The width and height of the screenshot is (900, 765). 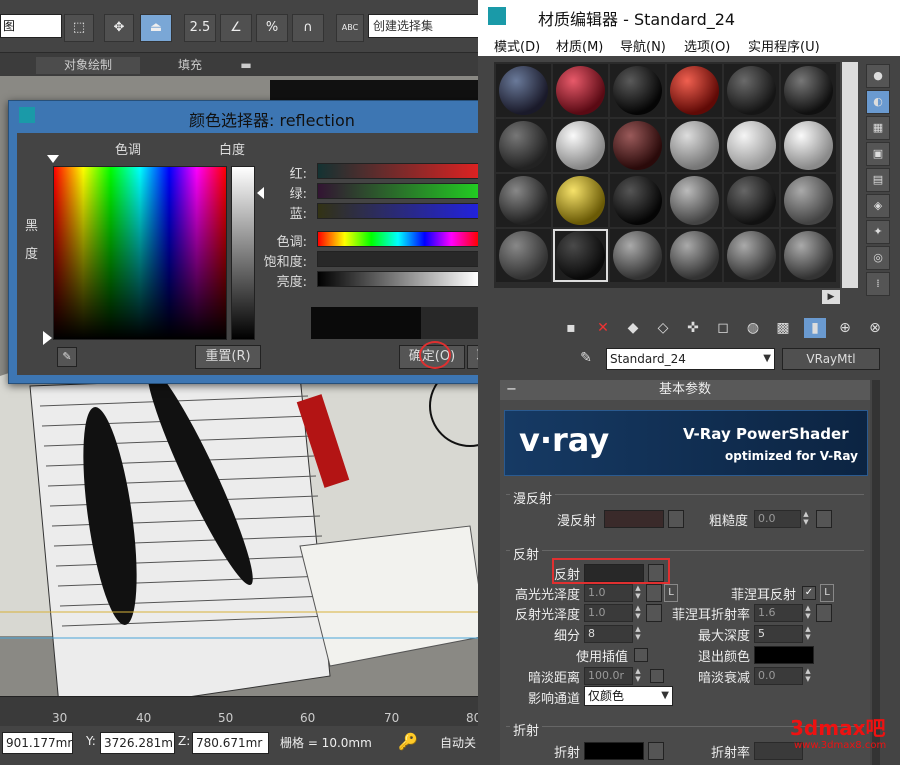 I want to click on edit-named-selection-icon: ABC, so click(x=350, y=28).